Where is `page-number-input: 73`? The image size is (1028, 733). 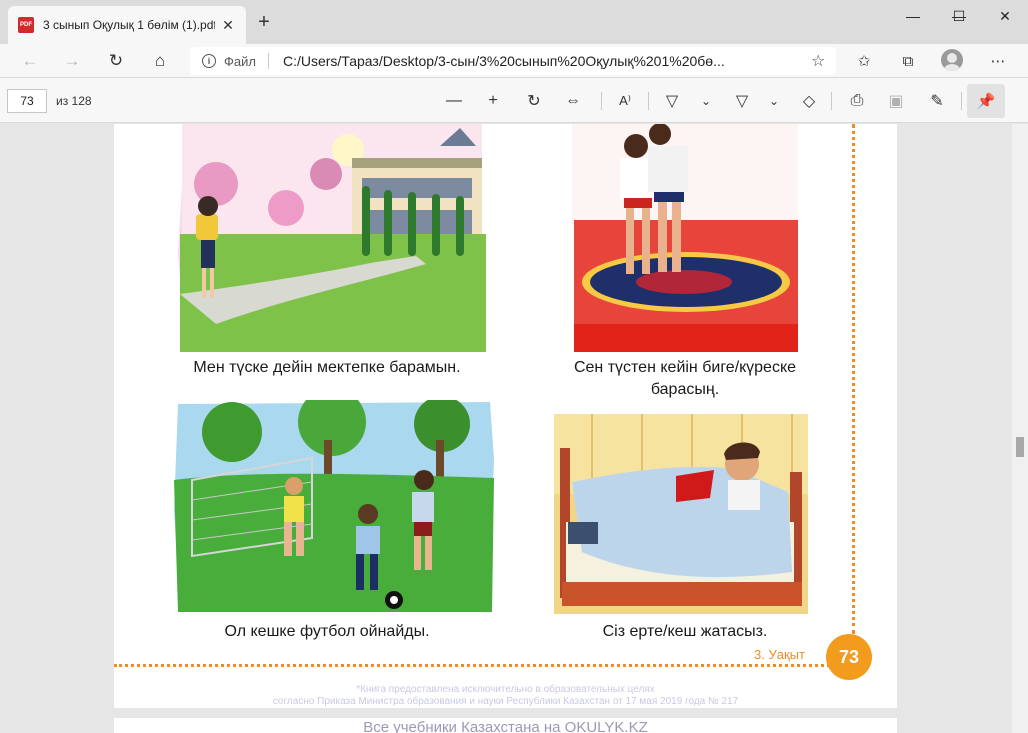
page-number-input: 73 is located at coordinates (27, 101).